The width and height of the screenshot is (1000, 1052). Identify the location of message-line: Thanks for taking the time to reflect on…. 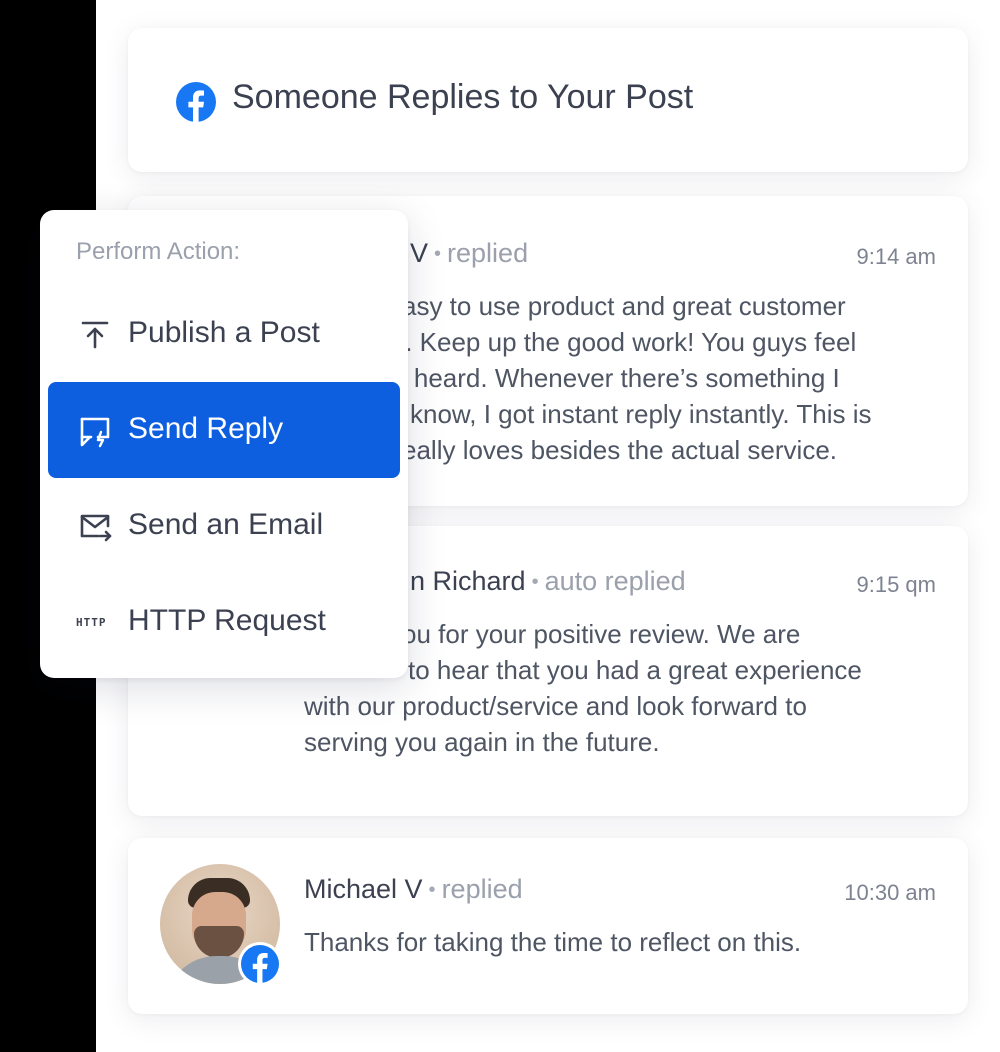
(553, 942).